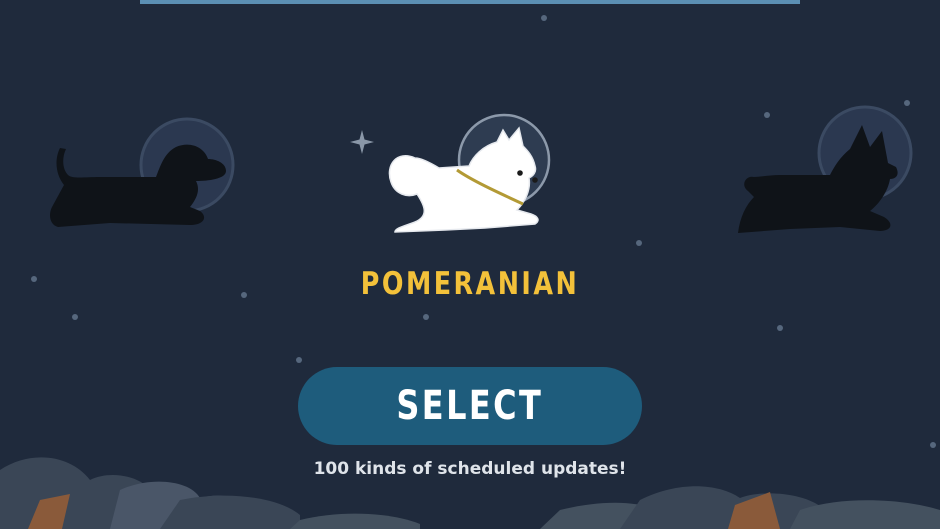 This screenshot has width=940, height=529. I want to click on select-button-label: SELECT, so click(470, 406).